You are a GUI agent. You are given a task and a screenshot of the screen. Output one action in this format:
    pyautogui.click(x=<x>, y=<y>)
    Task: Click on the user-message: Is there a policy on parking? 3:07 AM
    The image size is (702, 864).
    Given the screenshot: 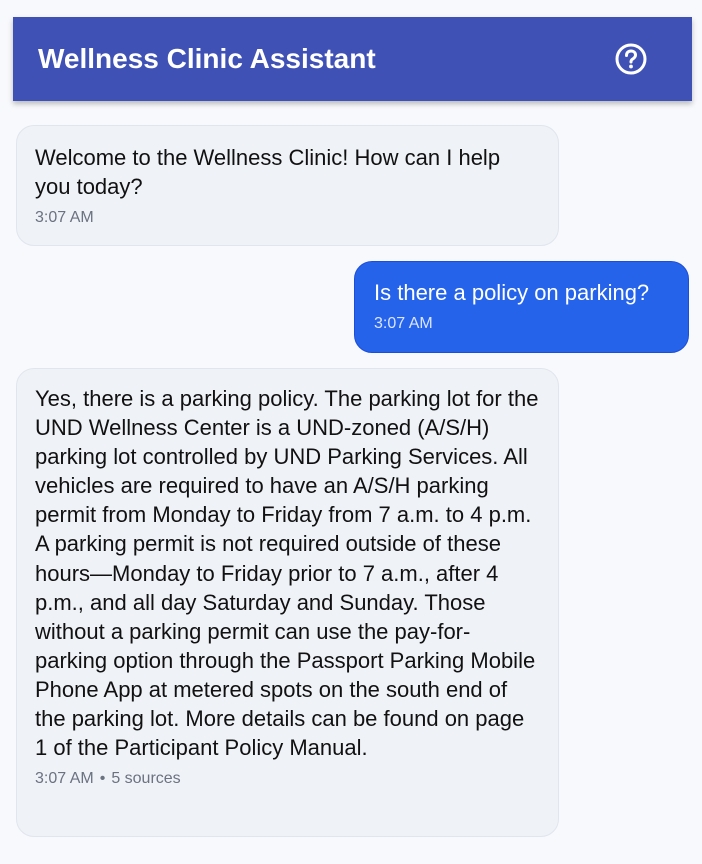 What is the action you would take?
    pyautogui.click(x=521, y=307)
    